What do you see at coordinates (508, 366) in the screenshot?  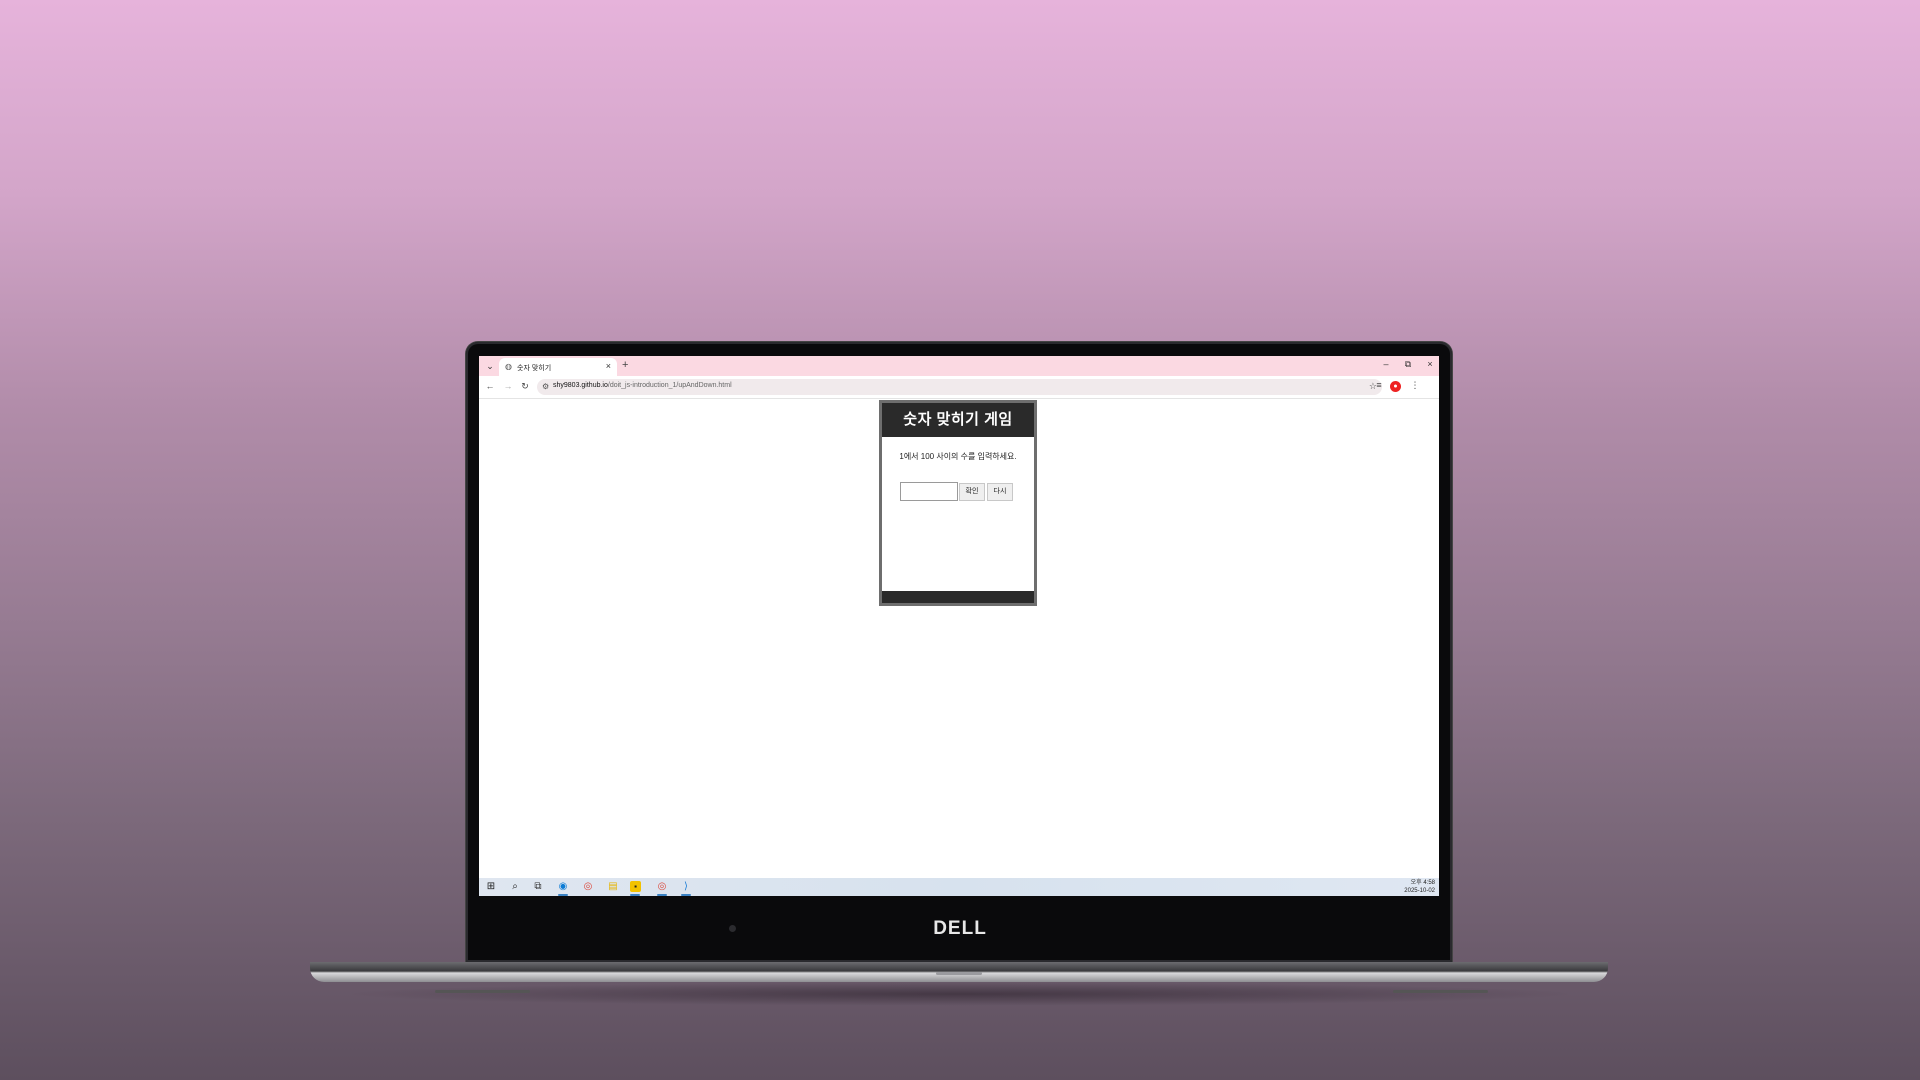 I see `globe-favicon-icon: ◍` at bounding box center [508, 366].